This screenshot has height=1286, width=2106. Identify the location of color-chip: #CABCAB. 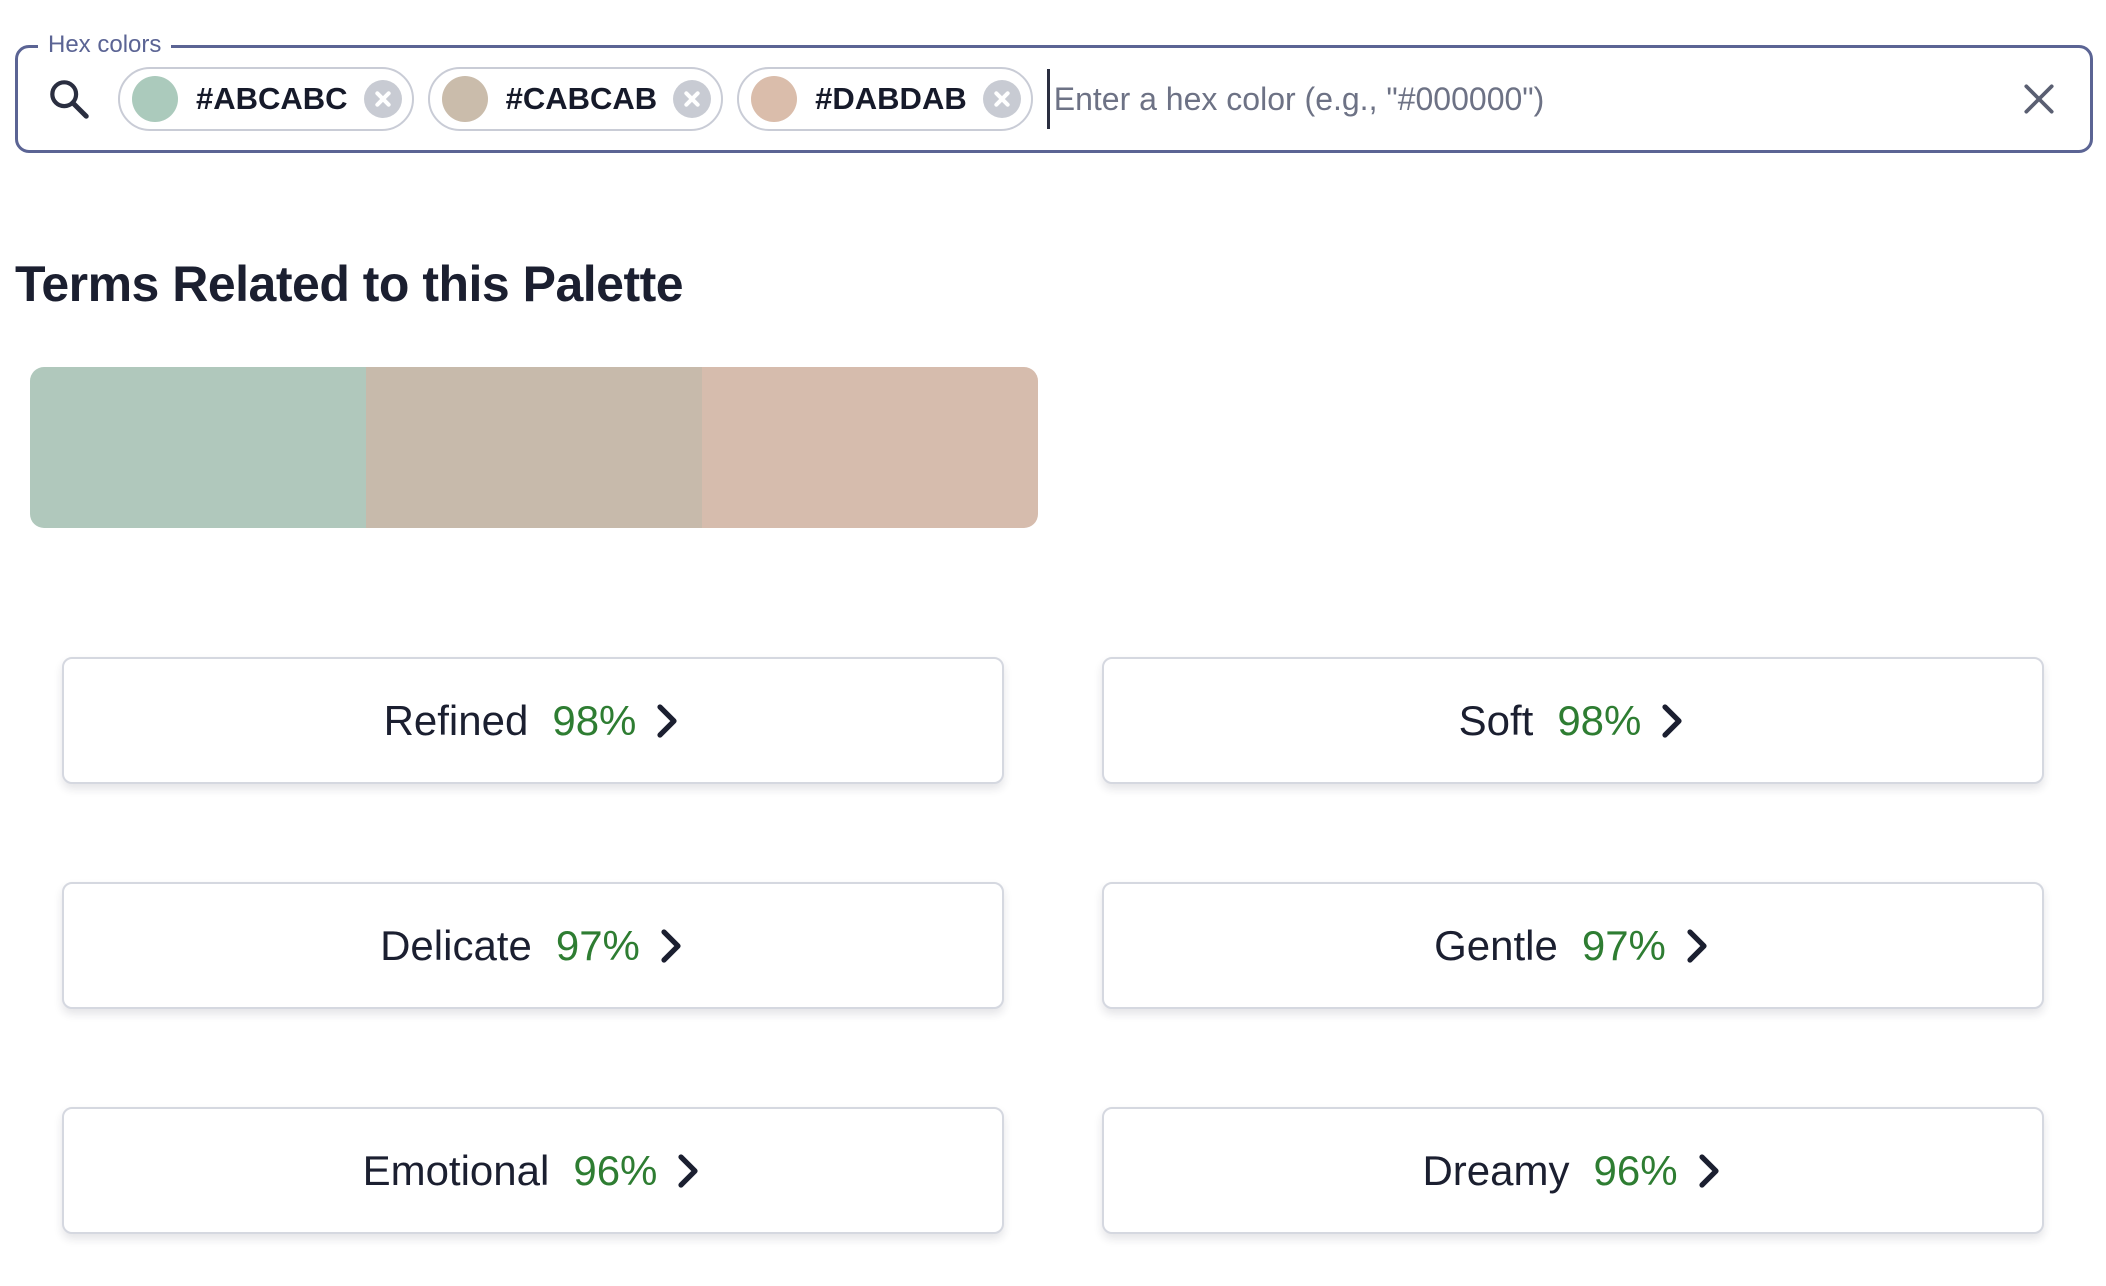
(575, 99).